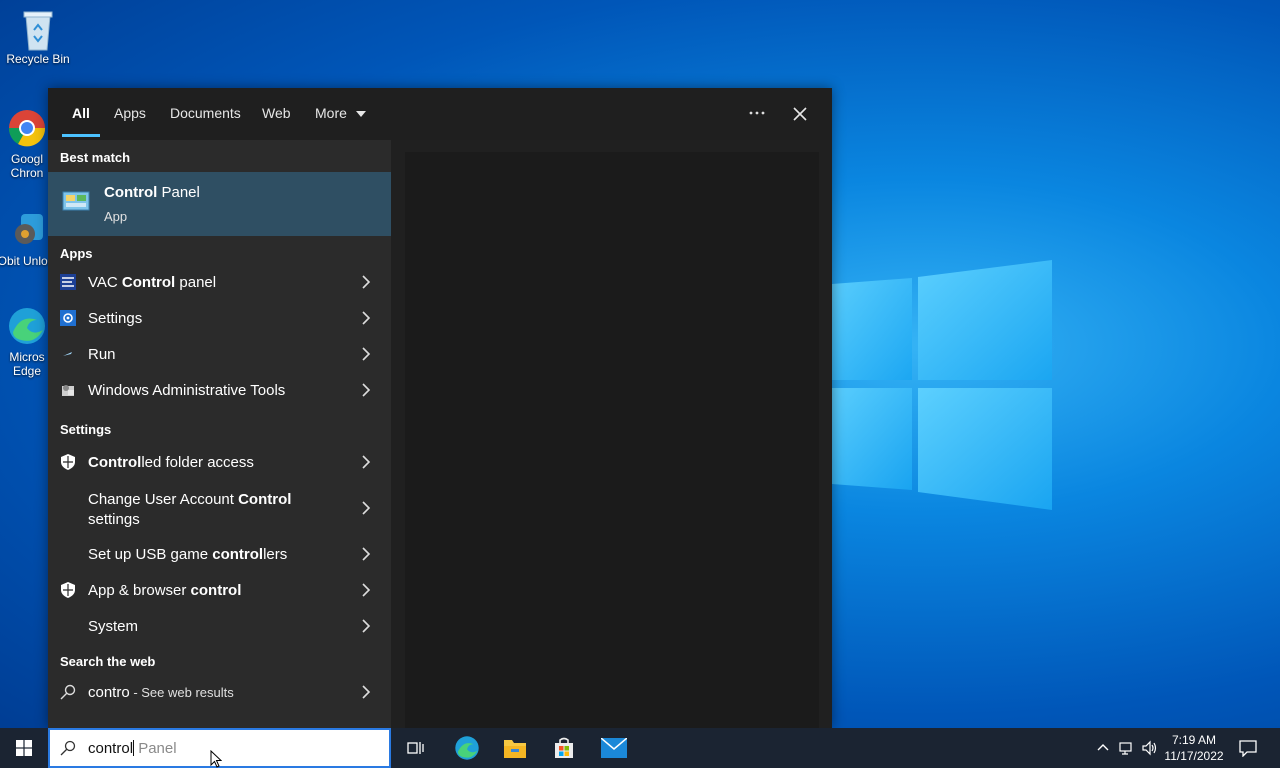  I want to click on result-label: App & browser control, so click(165, 590).